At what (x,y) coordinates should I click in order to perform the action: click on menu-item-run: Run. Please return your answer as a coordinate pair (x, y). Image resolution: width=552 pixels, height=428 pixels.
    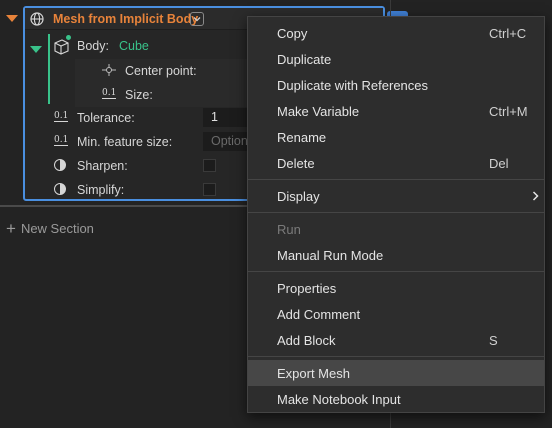
    Looking at the image, I should click on (289, 229).